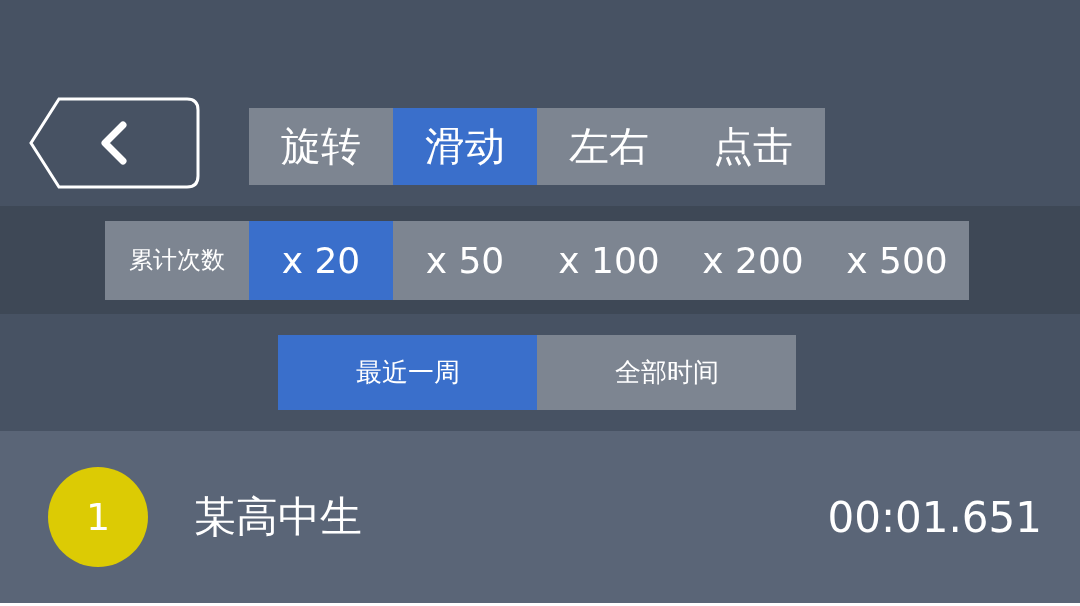 This screenshot has width=1080, height=606. I want to click on mode-tab: 点击, so click(753, 146).